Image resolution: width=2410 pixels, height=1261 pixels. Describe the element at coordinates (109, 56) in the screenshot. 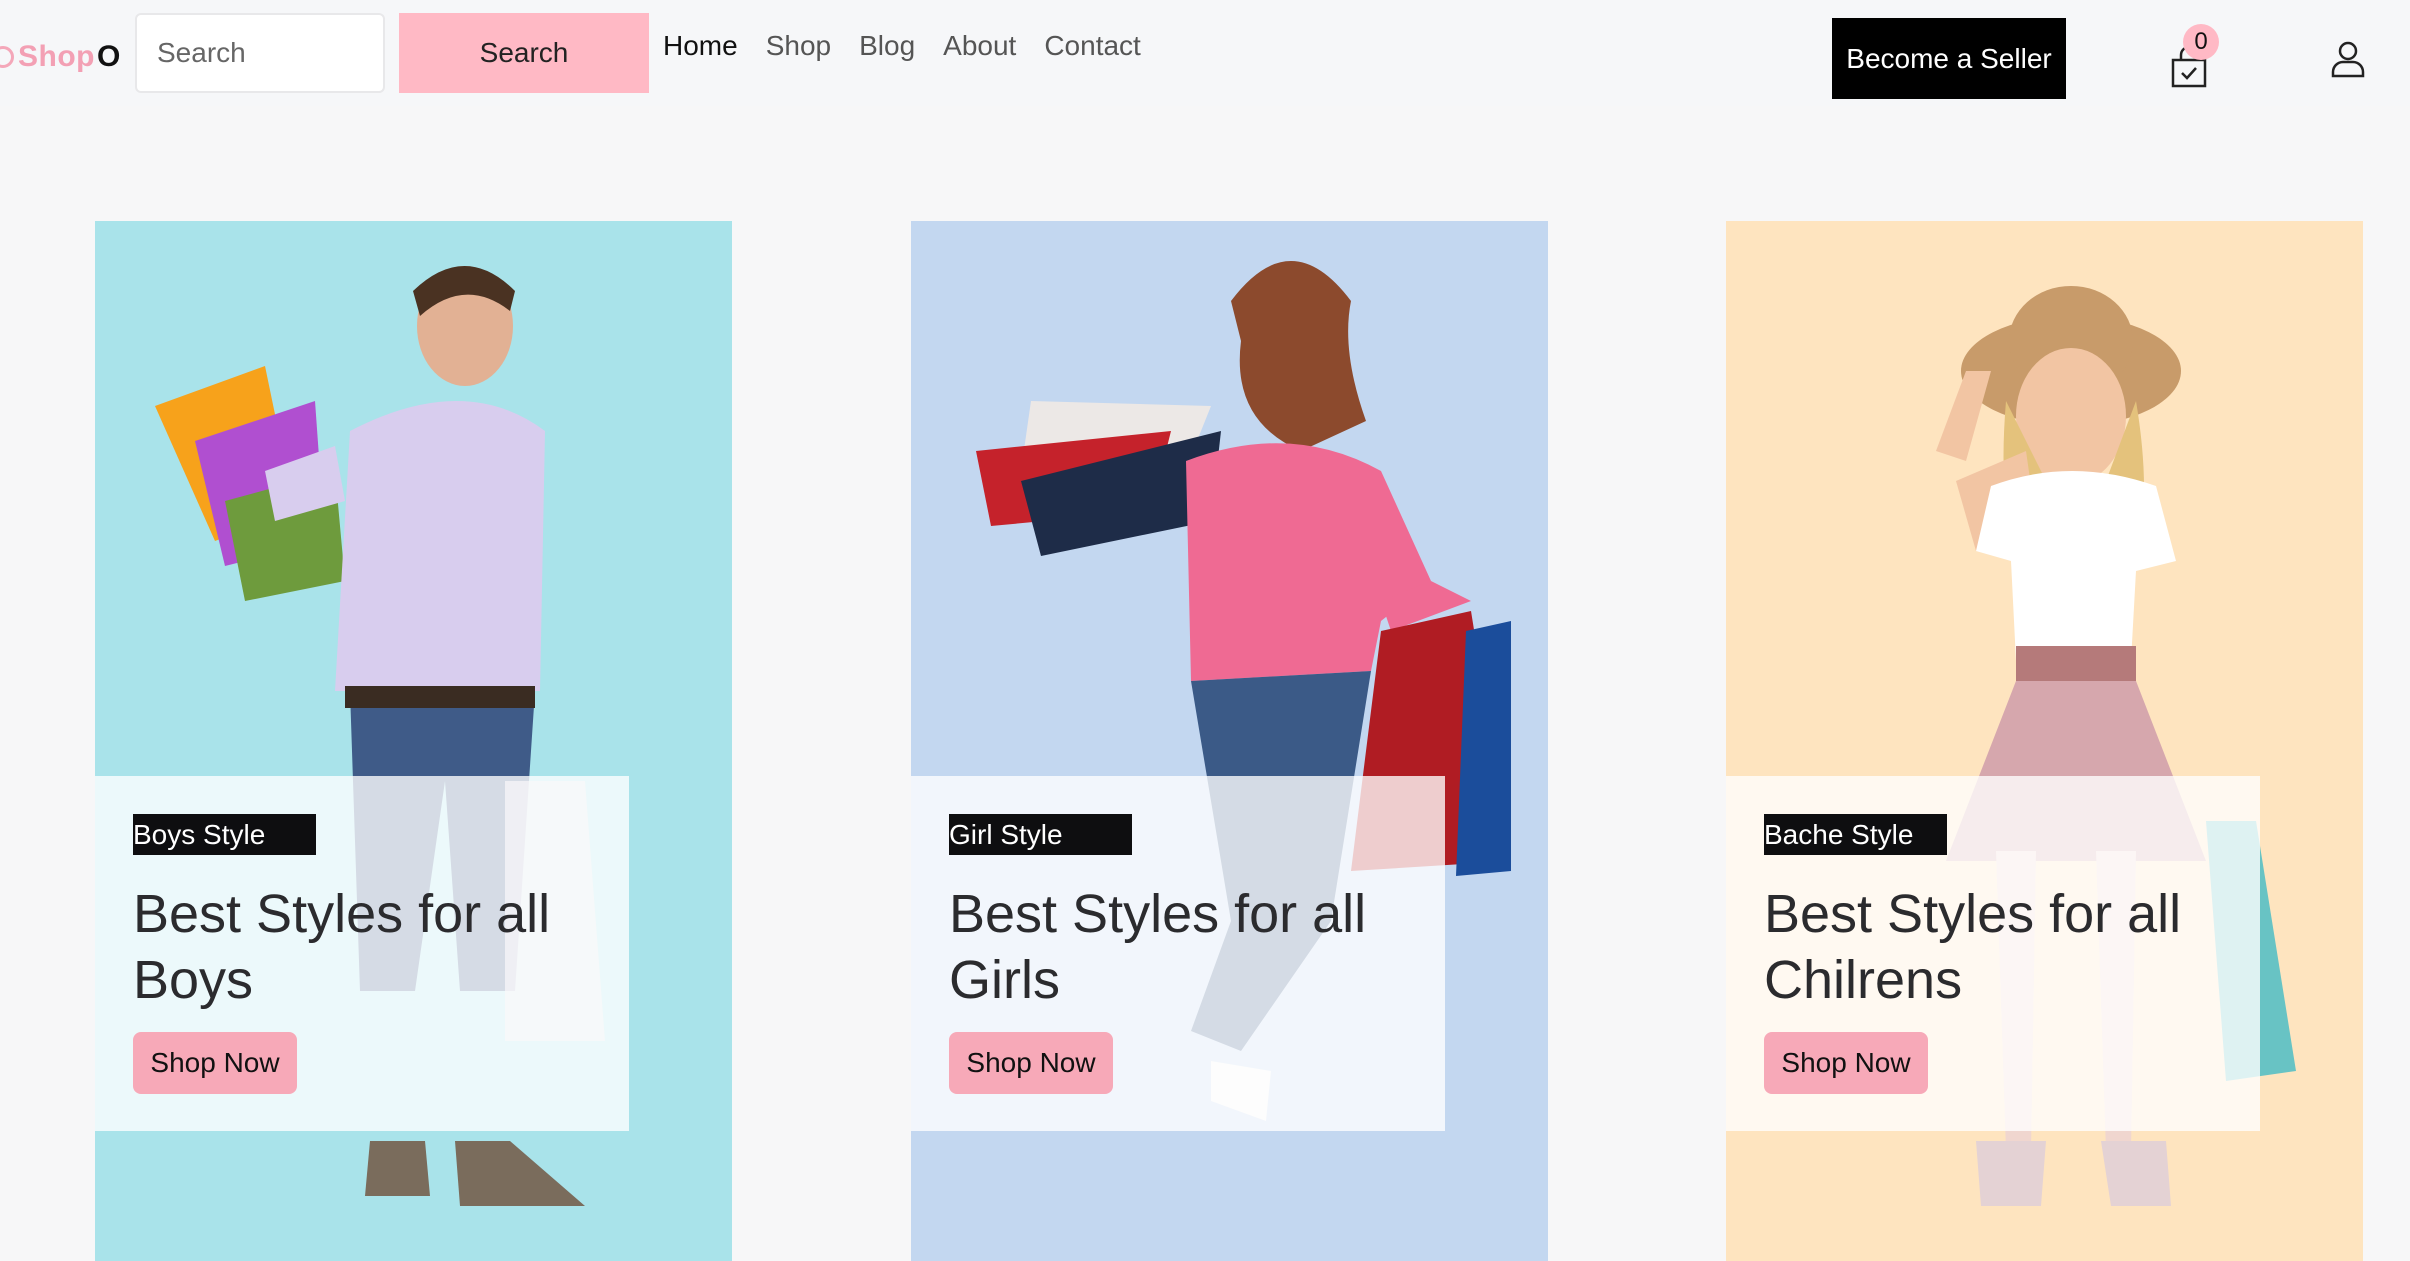

I see `logo-text-o: O` at that location.